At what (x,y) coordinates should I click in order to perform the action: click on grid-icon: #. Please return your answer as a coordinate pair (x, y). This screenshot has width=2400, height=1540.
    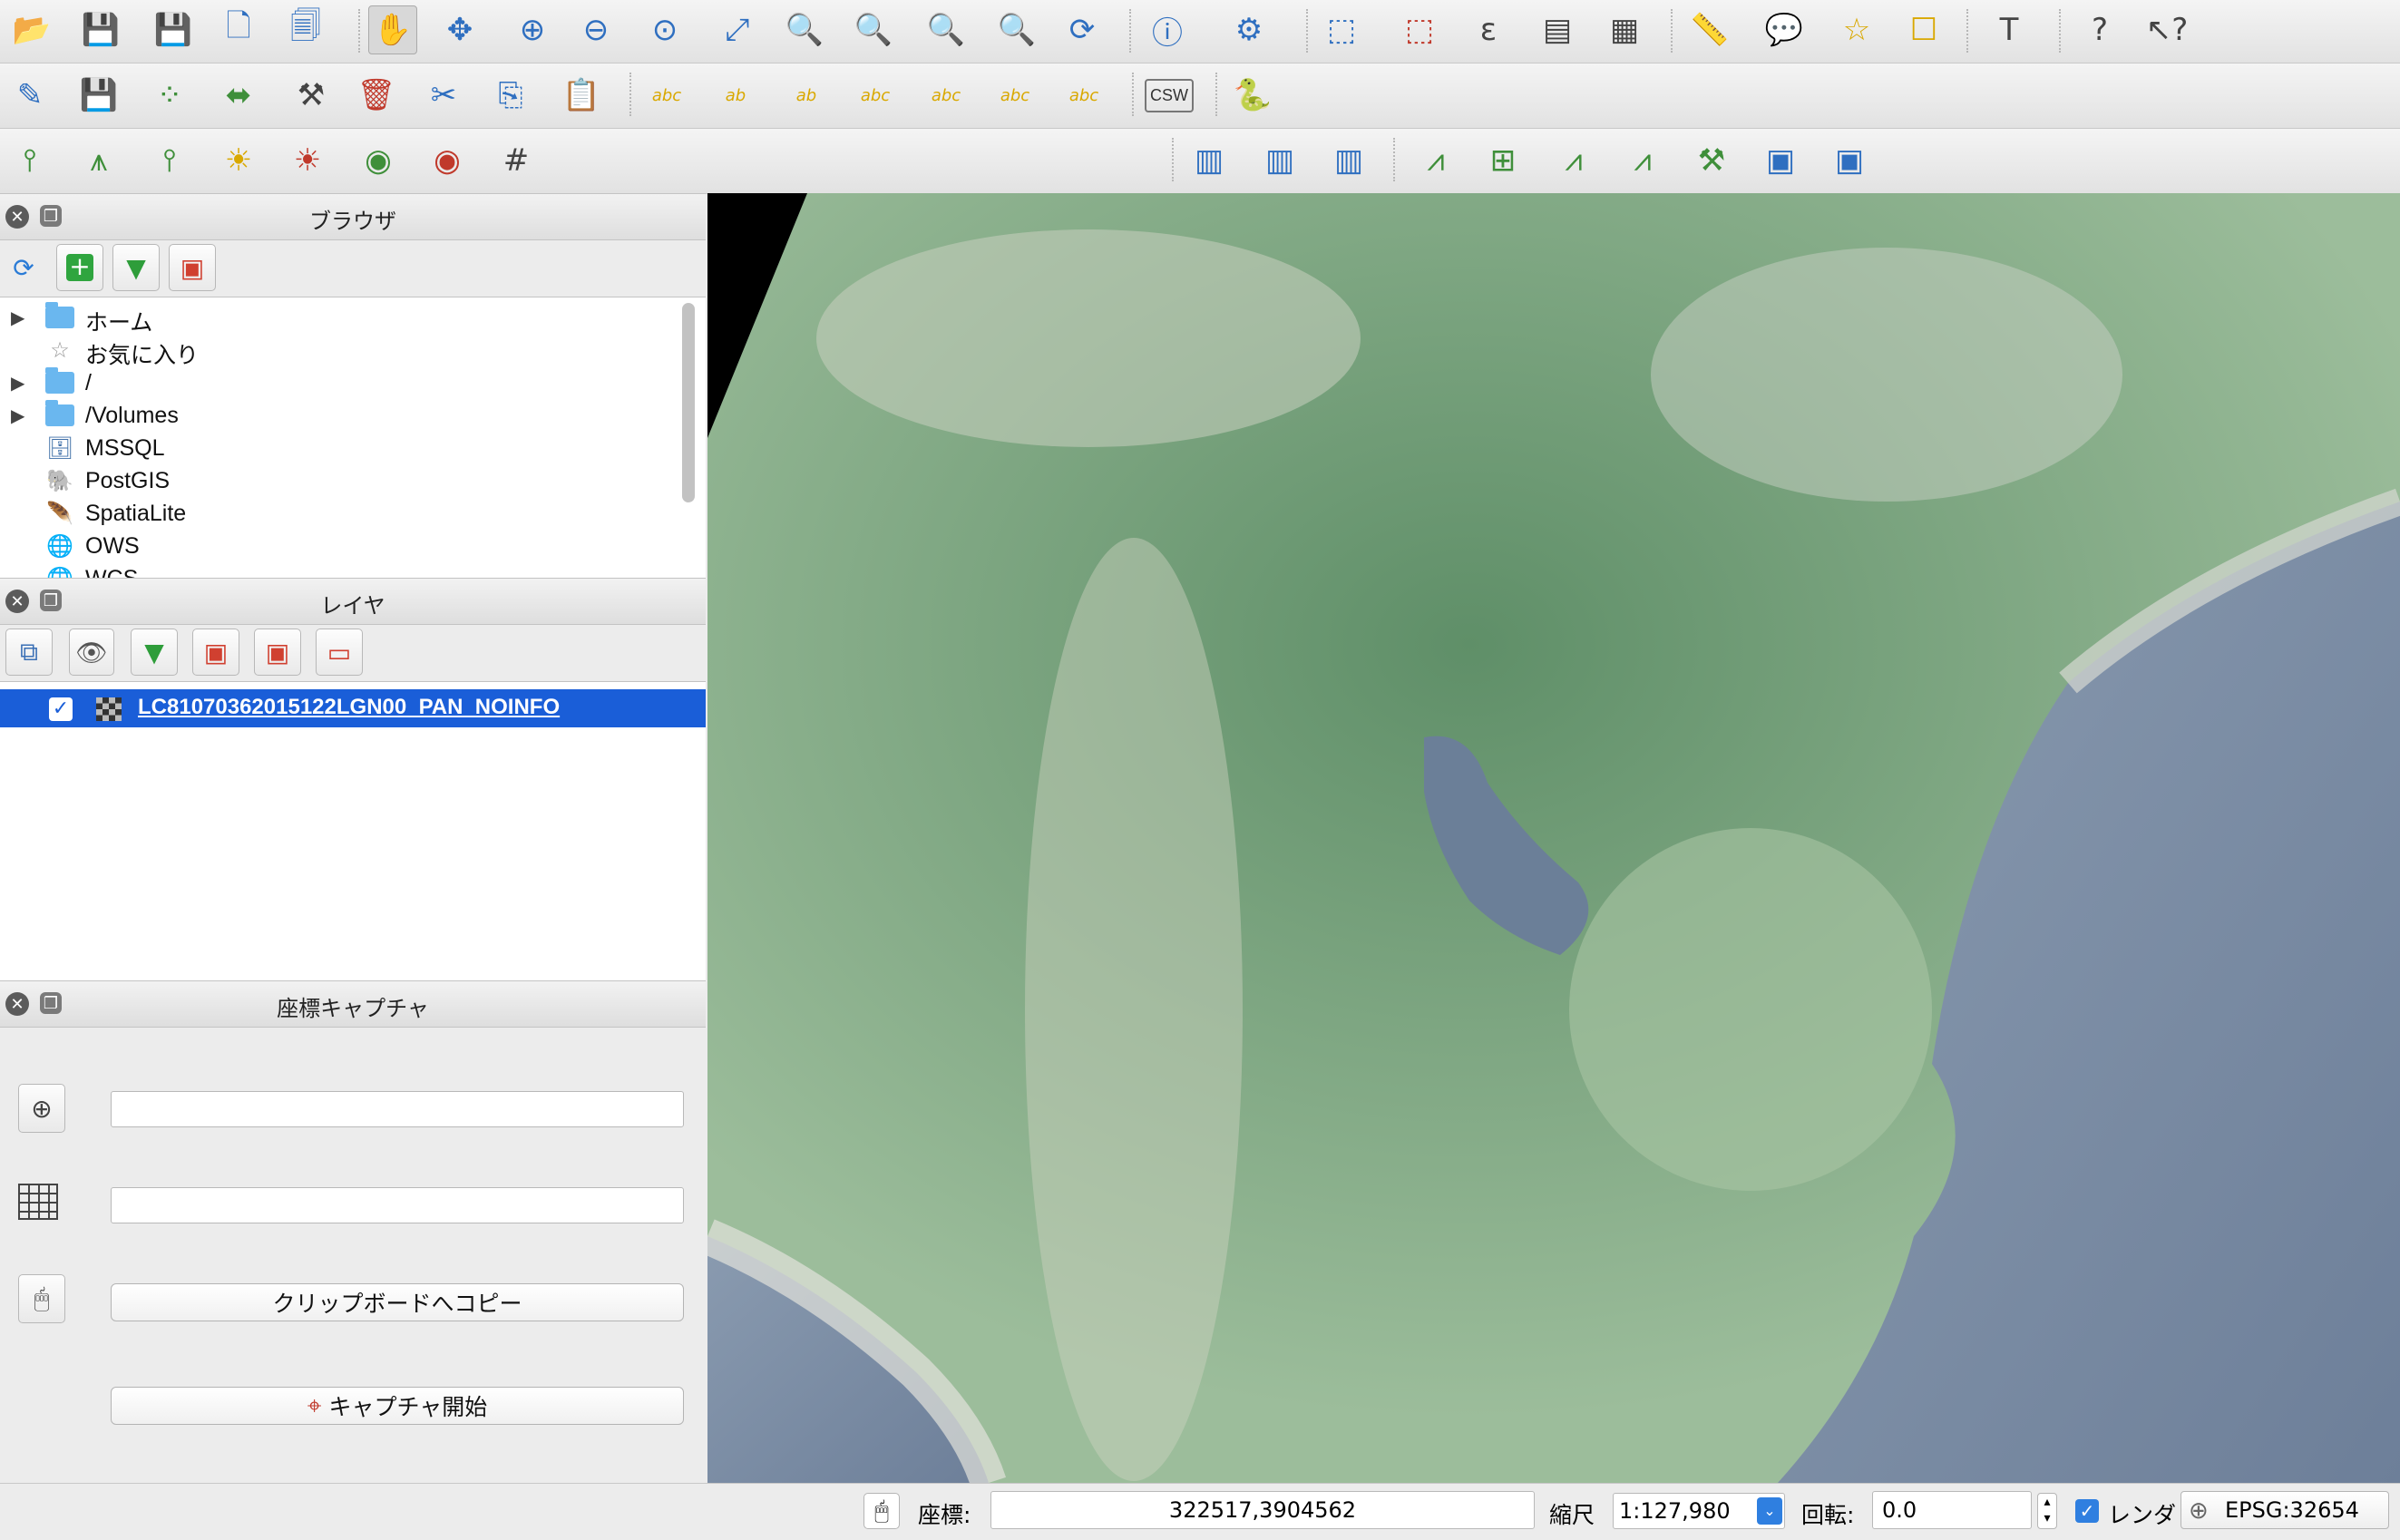
    Looking at the image, I should click on (516, 160).